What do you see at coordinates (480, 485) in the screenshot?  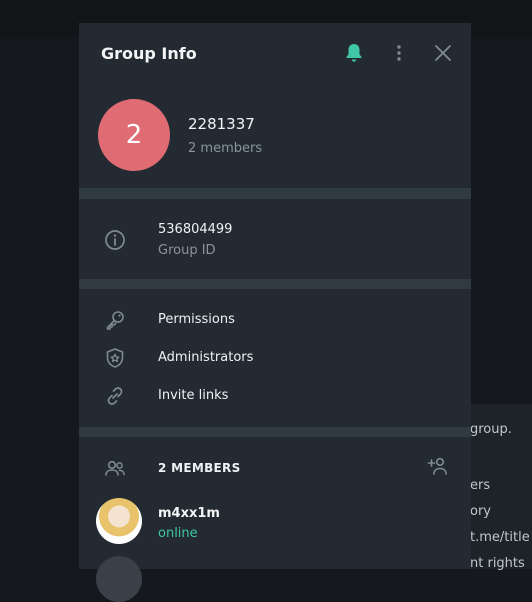 I see `background-text: ers` at bounding box center [480, 485].